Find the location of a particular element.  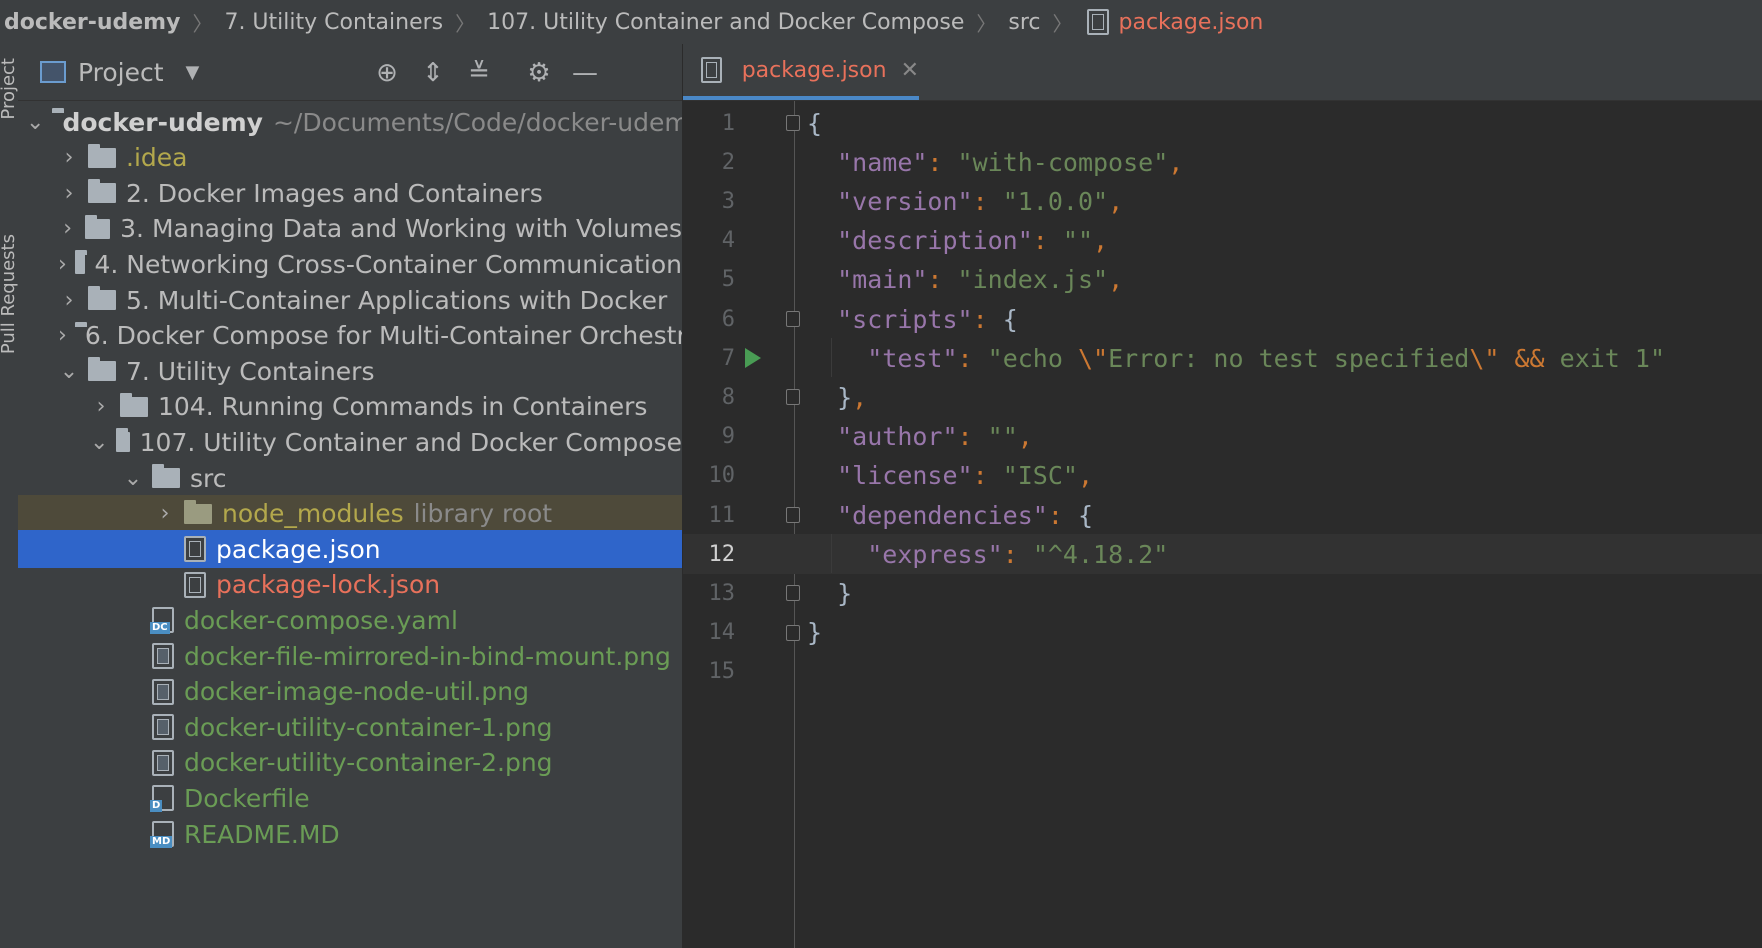

image-file-icon is located at coordinates (163, 691).